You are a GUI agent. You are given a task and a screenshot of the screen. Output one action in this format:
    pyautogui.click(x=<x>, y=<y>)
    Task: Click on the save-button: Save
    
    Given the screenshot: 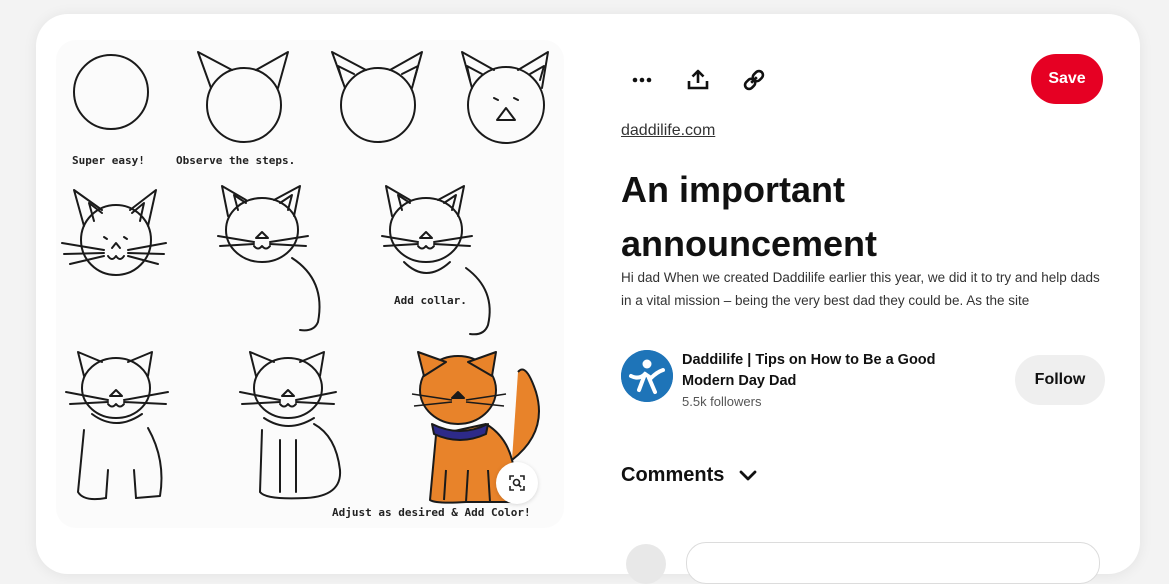 What is the action you would take?
    pyautogui.click(x=1067, y=79)
    